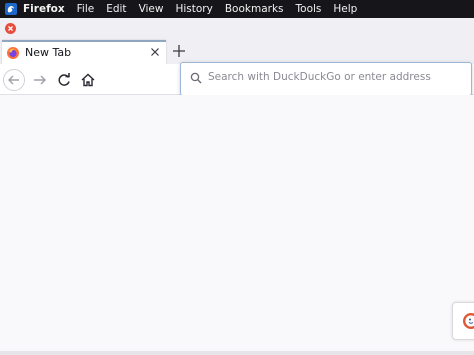  I want to click on arrow-right-icon, so click(40, 80).